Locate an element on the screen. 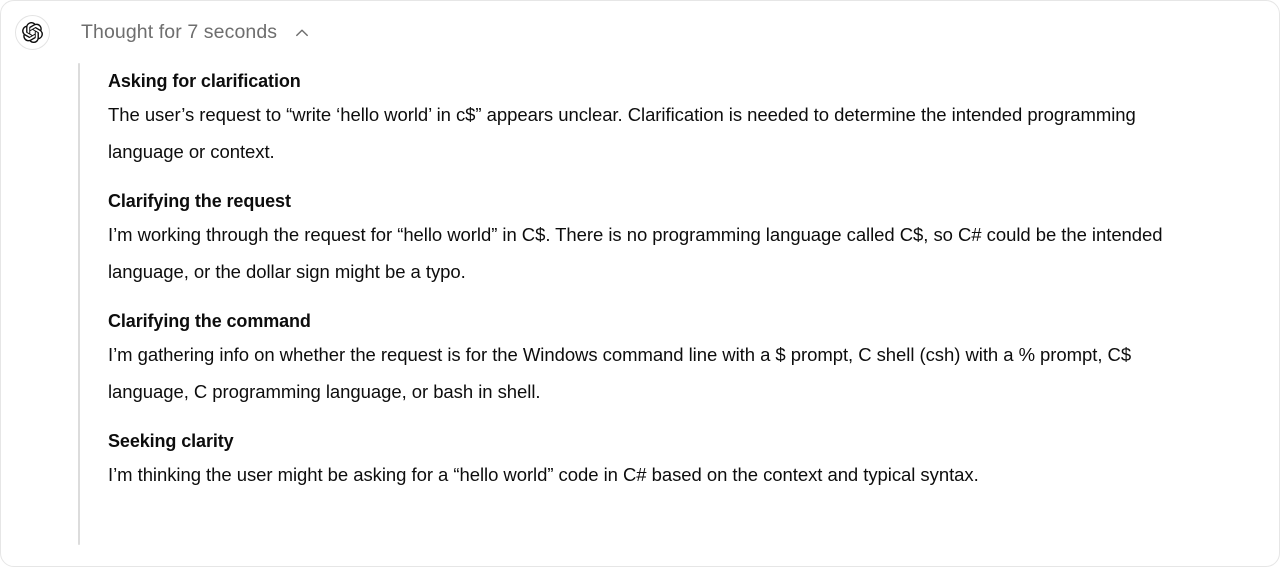 The width and height of the screenshot is (1280, 567). reasoning-step-title: Clarifying the request is located at coordinates (199, 201).